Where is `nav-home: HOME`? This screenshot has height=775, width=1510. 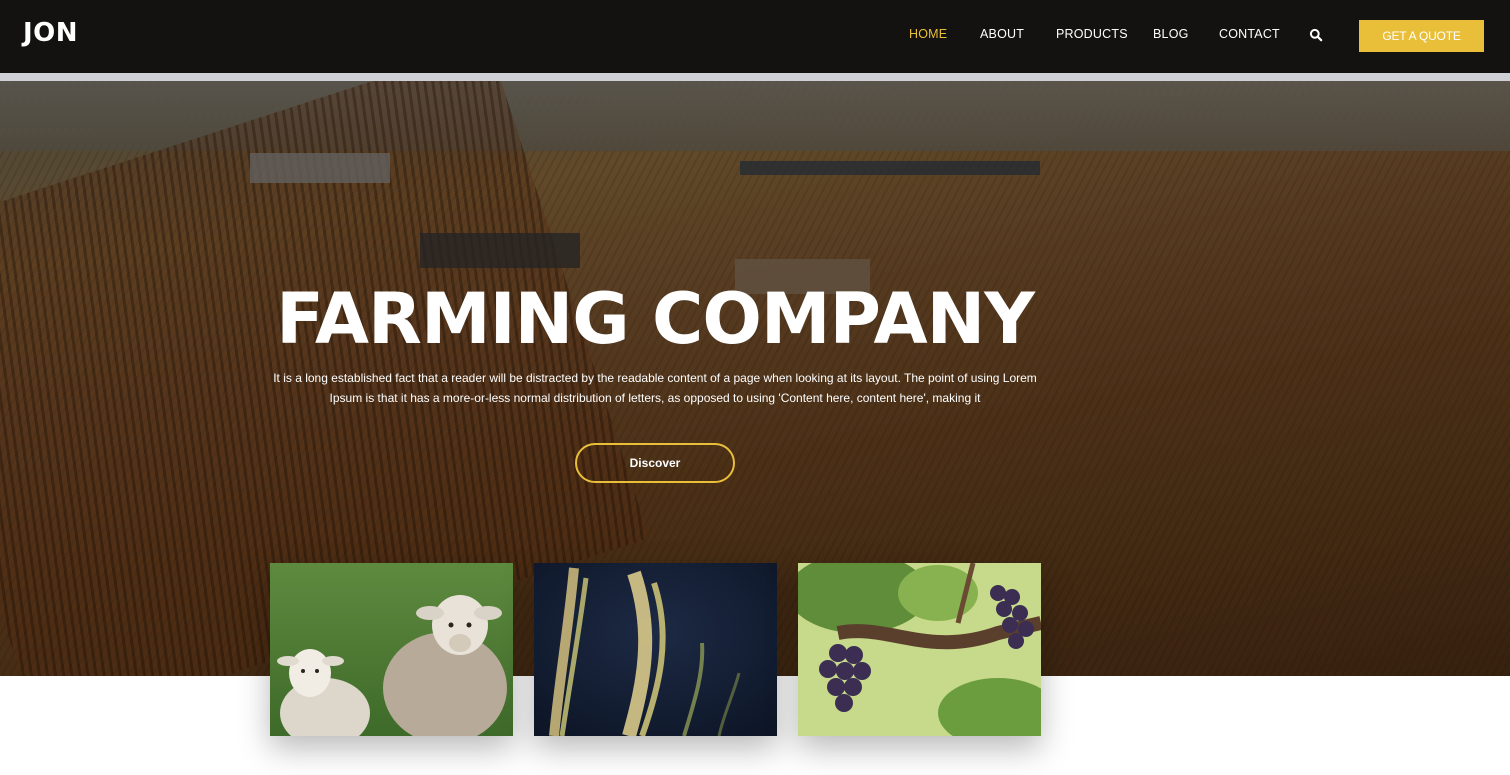 nav-home: HOME is located at coordinates (928, 34).